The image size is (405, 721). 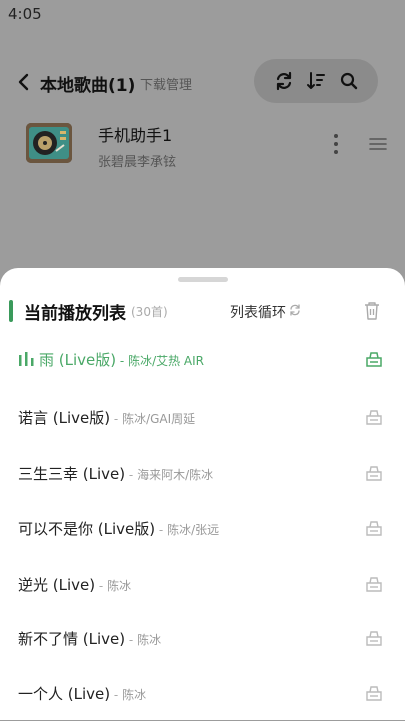 I want to click on track-row: 可以不是你 (Live版) - 陈冰/张远, so click(x=202, y=529).